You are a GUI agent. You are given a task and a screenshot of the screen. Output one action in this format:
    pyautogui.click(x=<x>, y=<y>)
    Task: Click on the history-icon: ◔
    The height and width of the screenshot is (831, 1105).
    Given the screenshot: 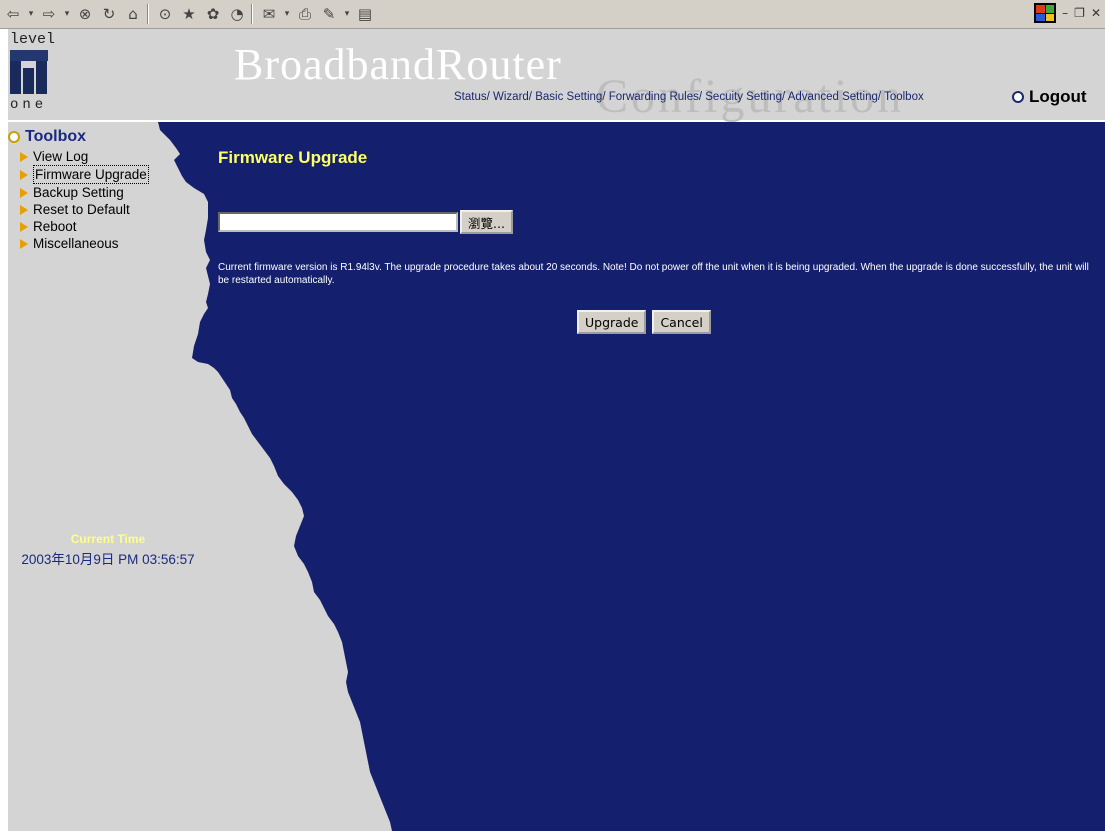 What is the action you would take?
    pyautogui.click(x=237, y=14)
    